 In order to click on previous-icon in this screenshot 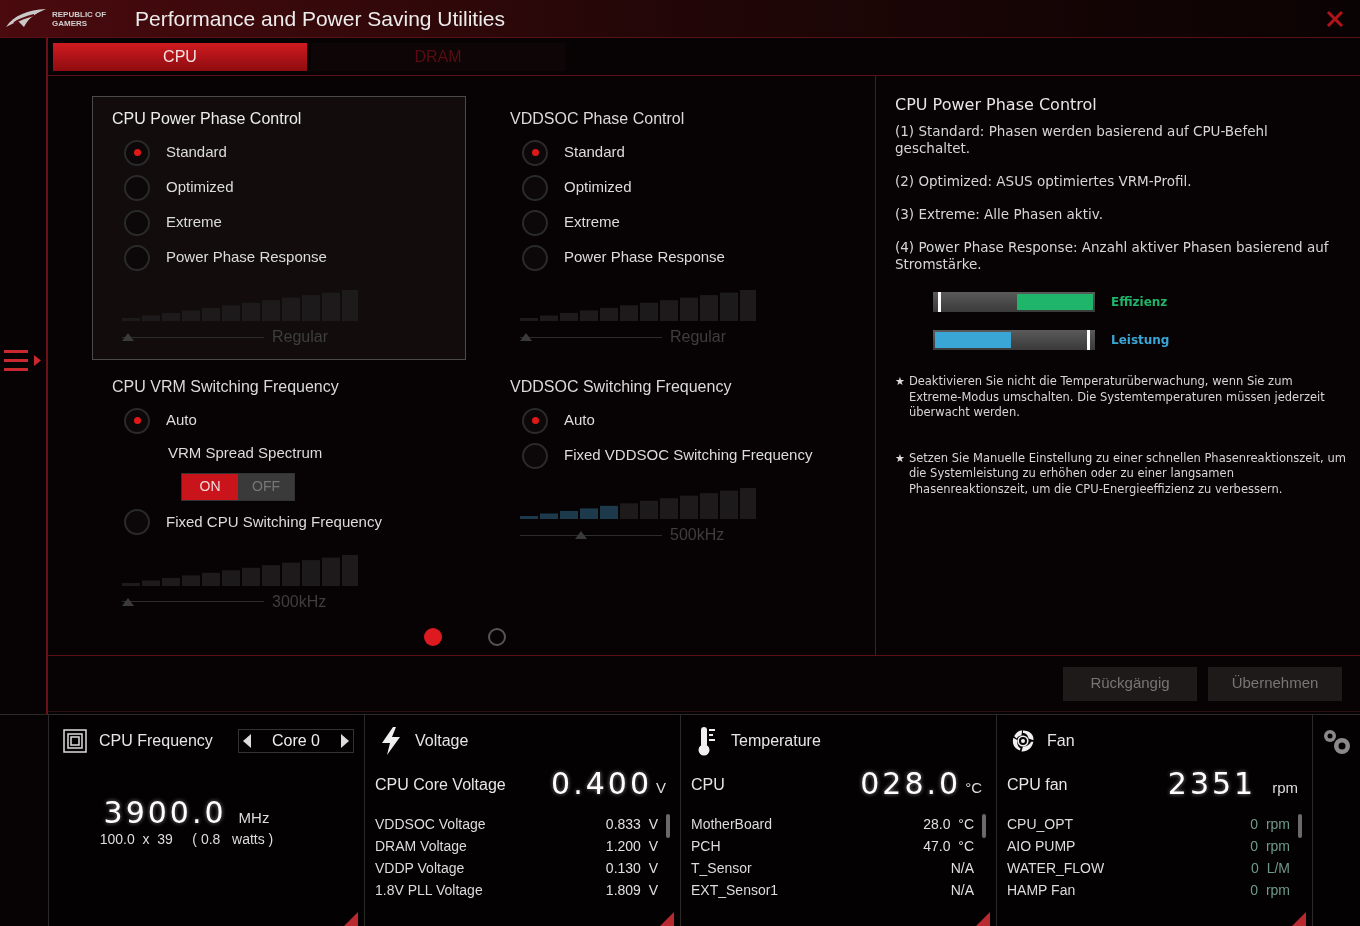, I will do `click(247, 741)`.